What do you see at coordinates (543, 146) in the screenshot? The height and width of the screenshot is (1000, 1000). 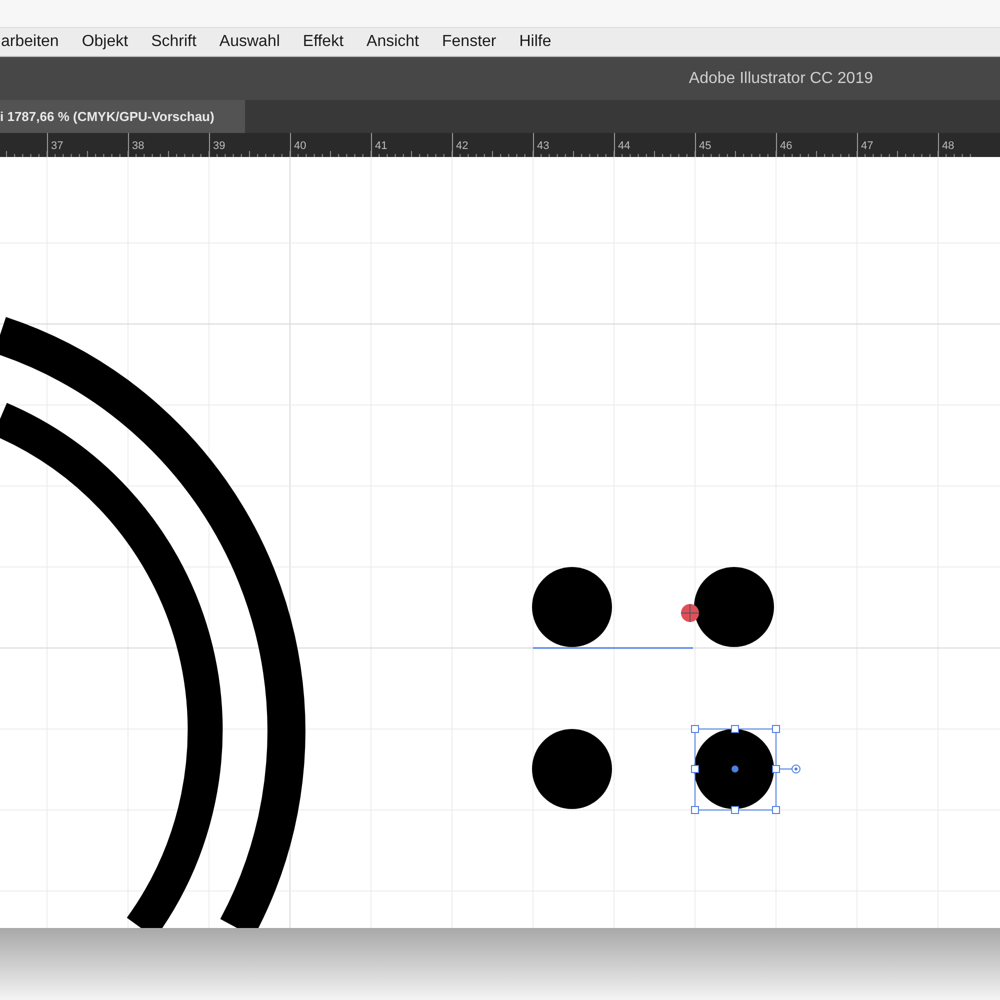 I see `ruler-label: 43` at bounding box center [543, 146].